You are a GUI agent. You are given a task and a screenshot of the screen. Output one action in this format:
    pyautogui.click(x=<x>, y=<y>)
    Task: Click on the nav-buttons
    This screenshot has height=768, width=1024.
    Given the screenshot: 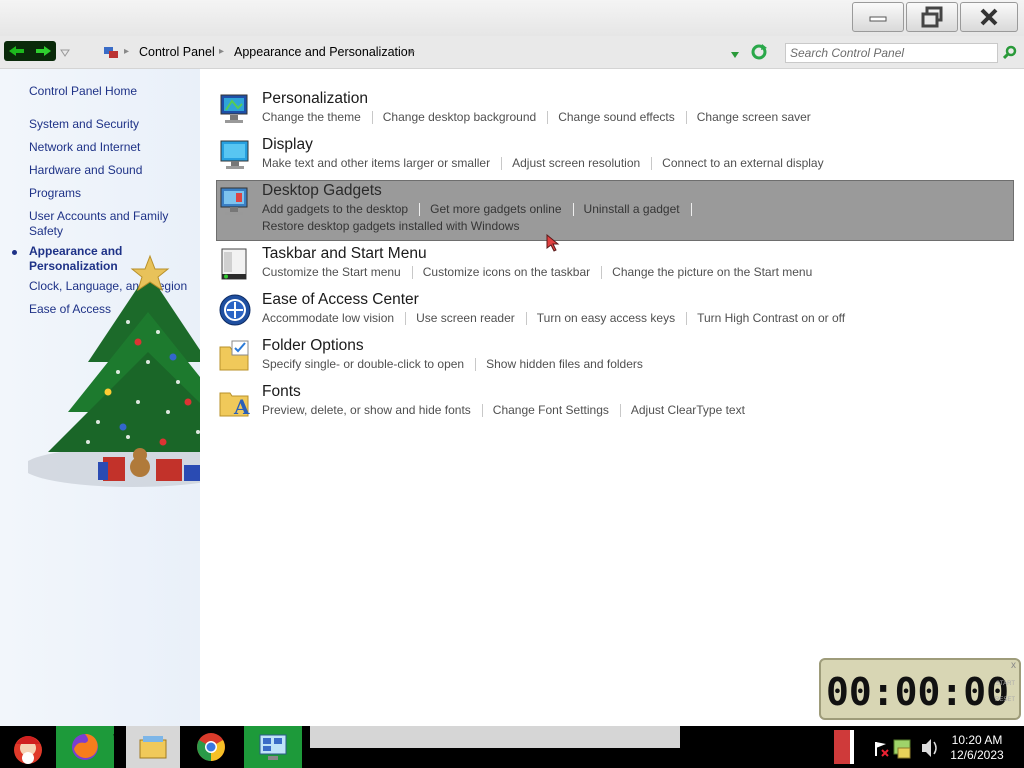 What is the action you would take?
    pyautogui.click(x=30, y=51)
    